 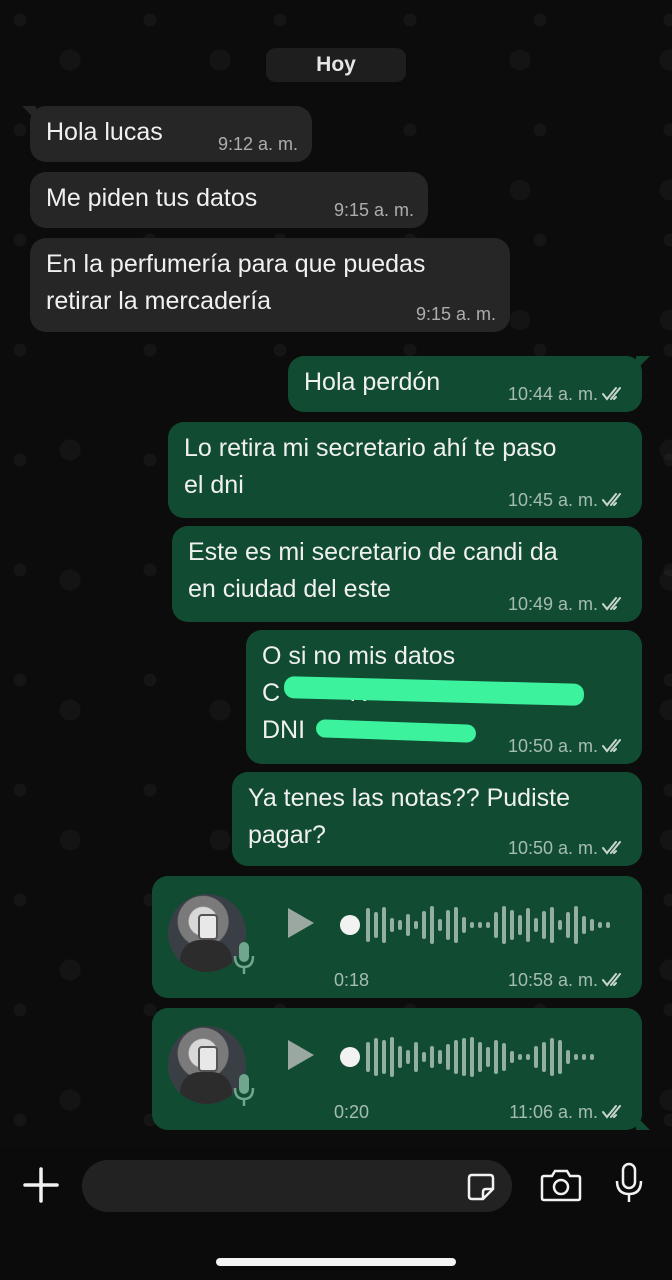 What do you see at coordinates (469, 384) in the screenshot?
I see `outgoing-message: Hola perdón 10:44 a. m.` at bounding box center [469, 384].